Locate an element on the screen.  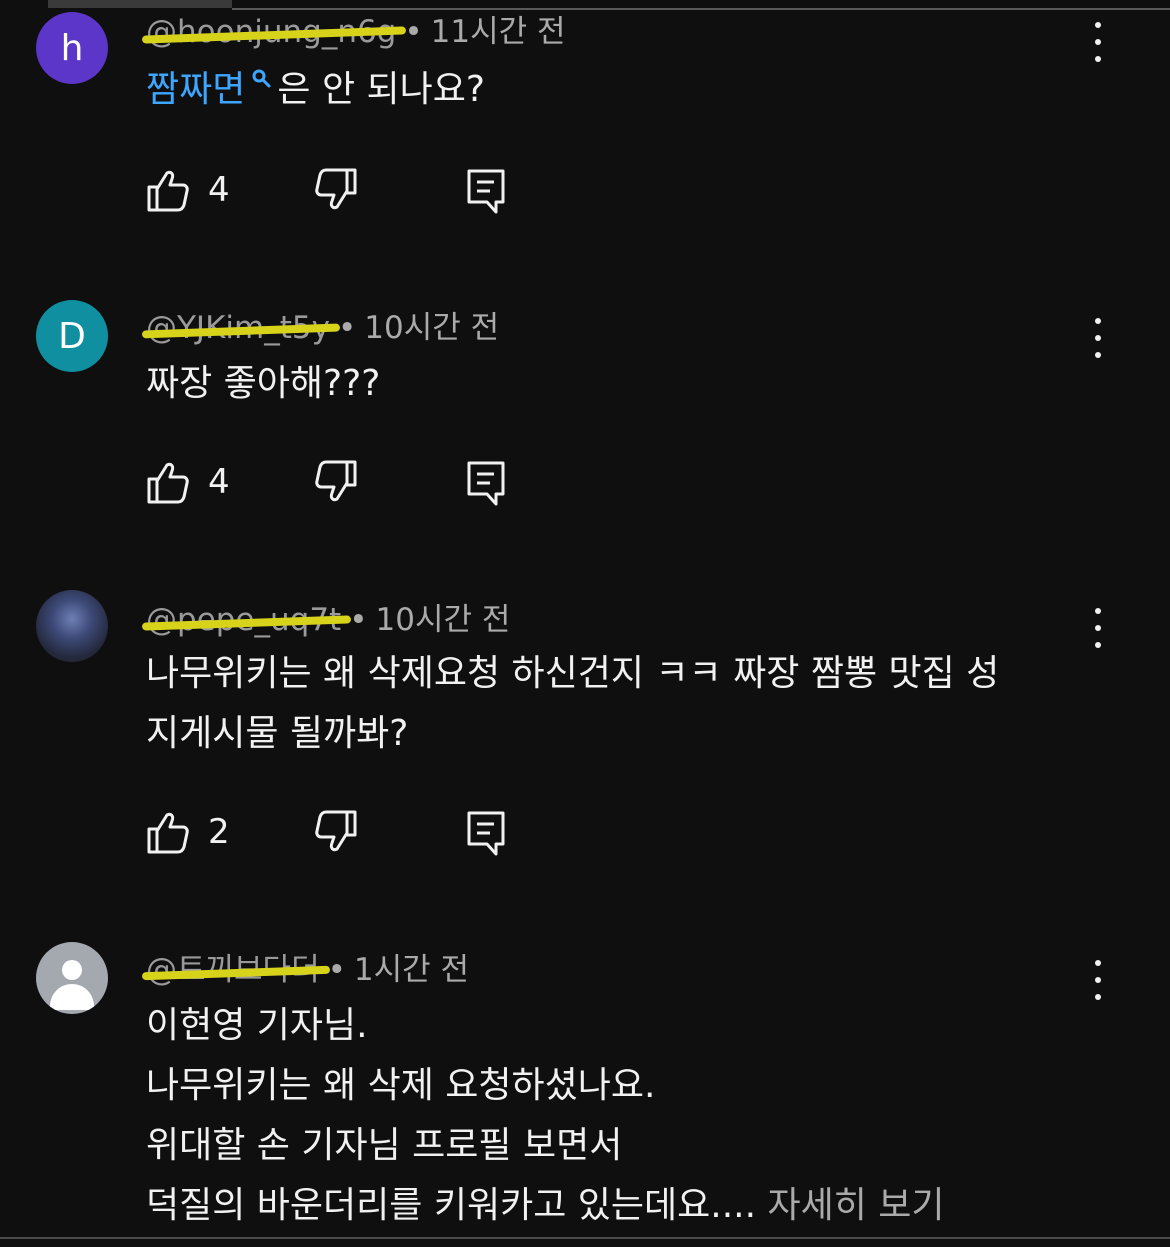
like-button: 2 is located at coordinates (188, 832).